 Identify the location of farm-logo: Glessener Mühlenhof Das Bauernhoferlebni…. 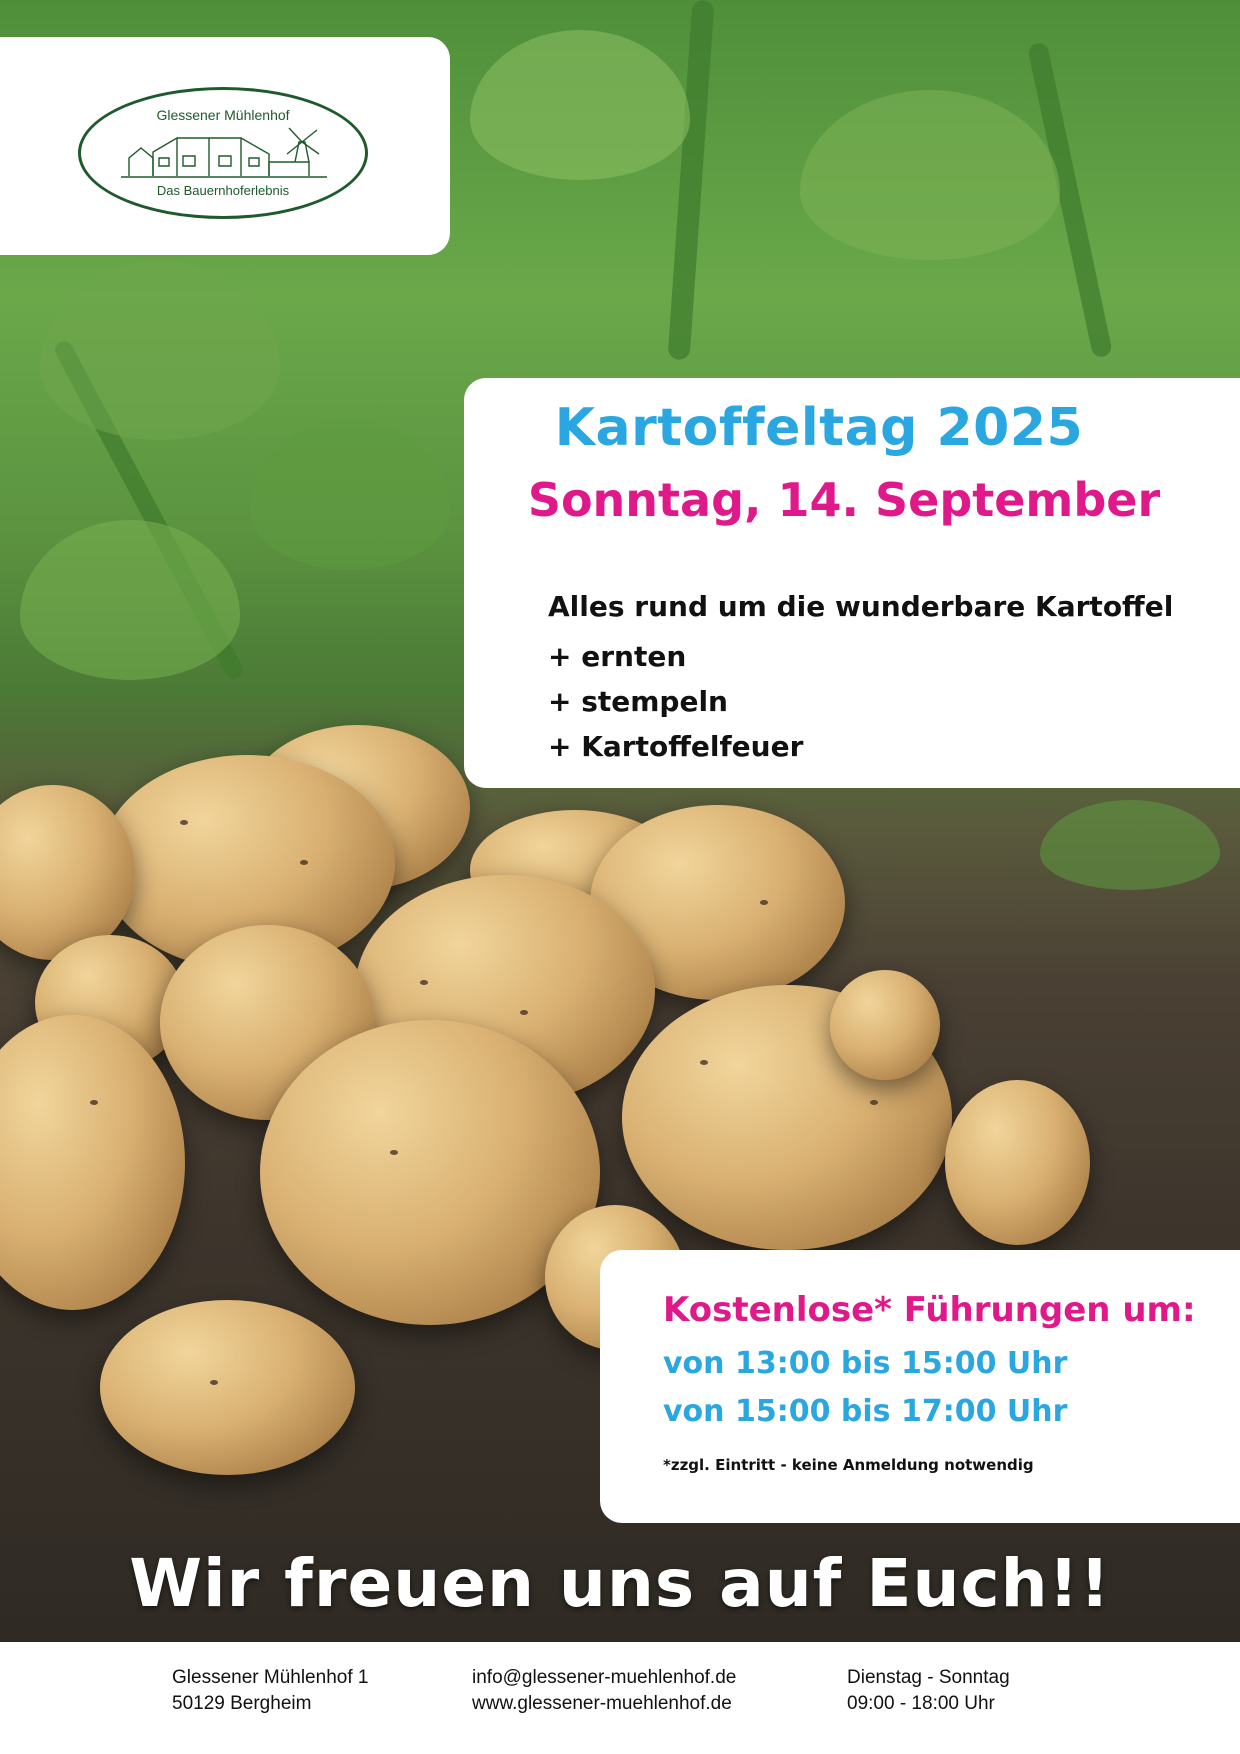
(223, 153).